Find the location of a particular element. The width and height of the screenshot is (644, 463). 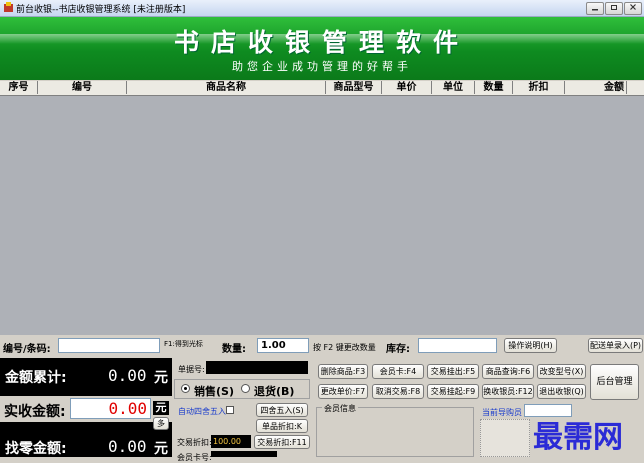

trade-discount-button: 交易折扣:F11 is located at coordinates (282, 442).